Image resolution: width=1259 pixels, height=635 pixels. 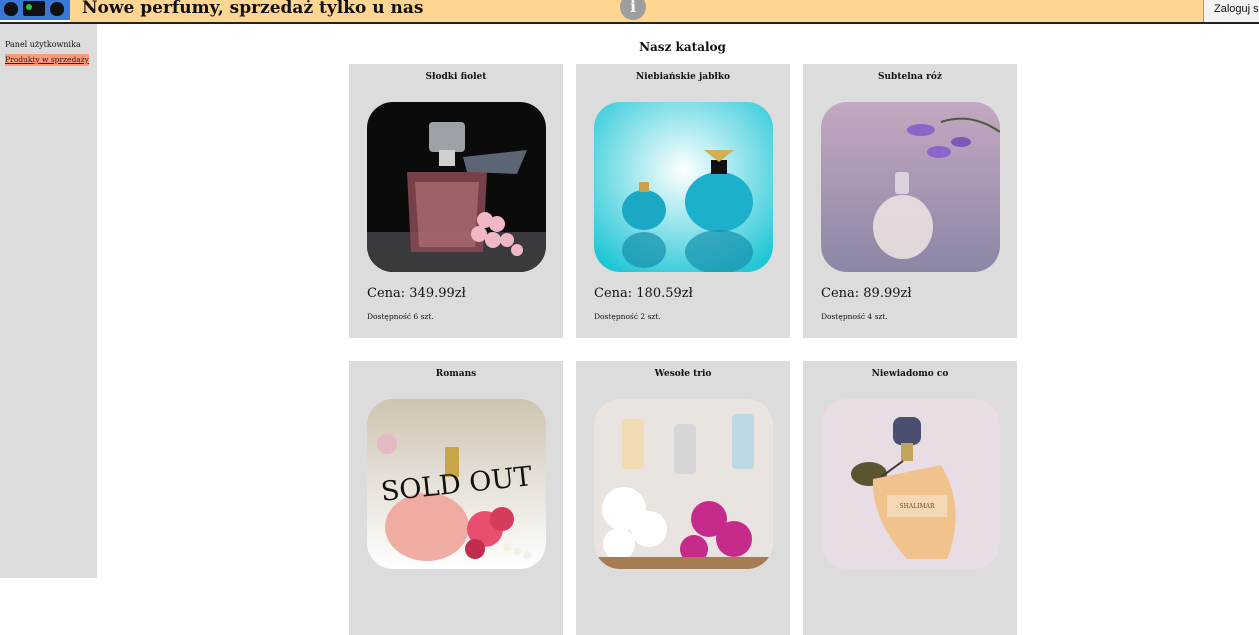 I want to click on product-card: Niewiadomo co SHALIMAR, so click(x=910, y=498).